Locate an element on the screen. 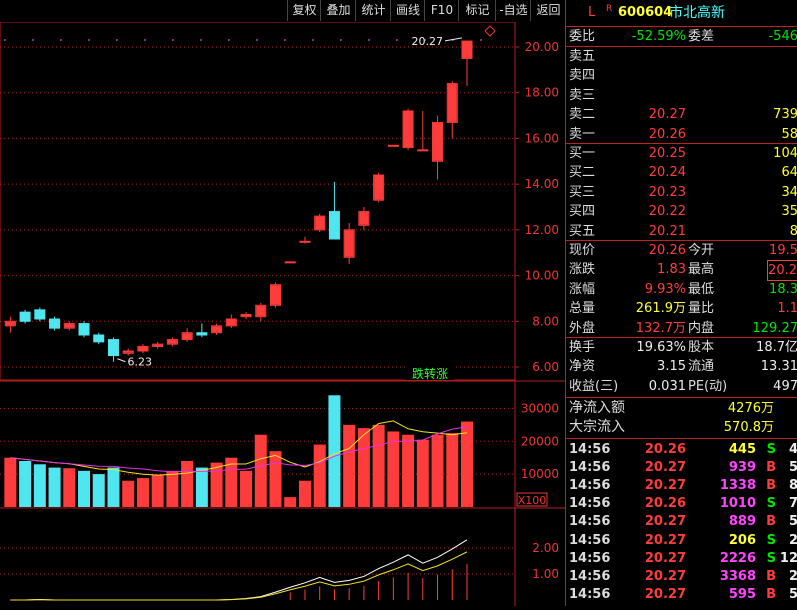 Image resolution: width=797 pixels, height=610 pixels. fin-label: 净资 is located at coordinates (582, 366).